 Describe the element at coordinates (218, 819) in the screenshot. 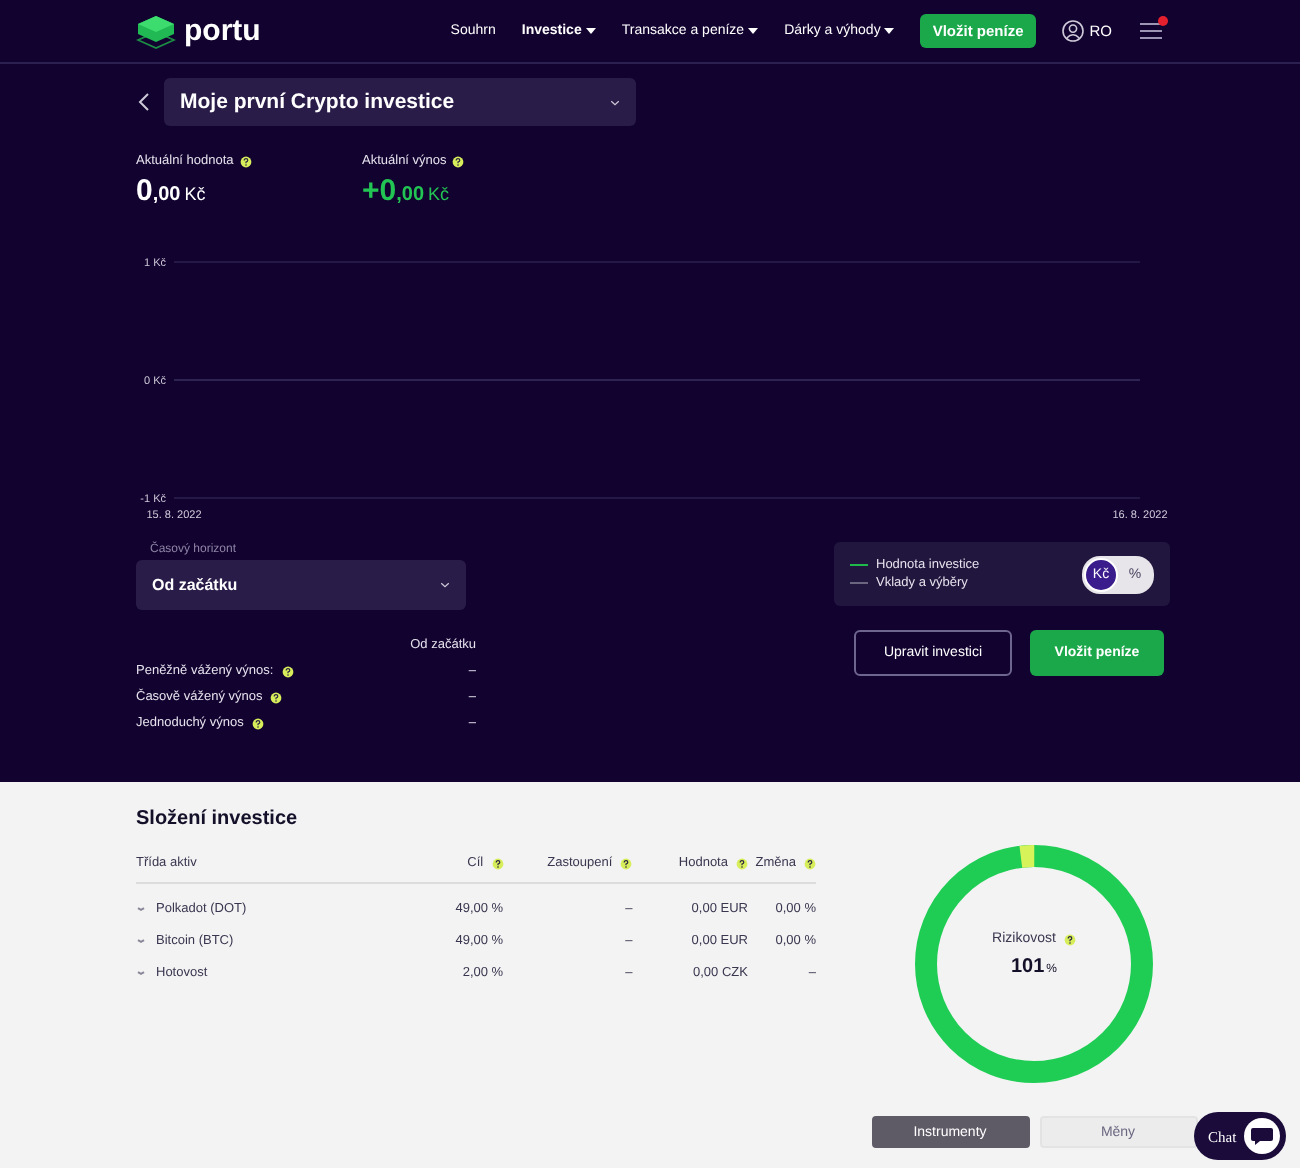

I see `section-title: Složení investice` at that location.